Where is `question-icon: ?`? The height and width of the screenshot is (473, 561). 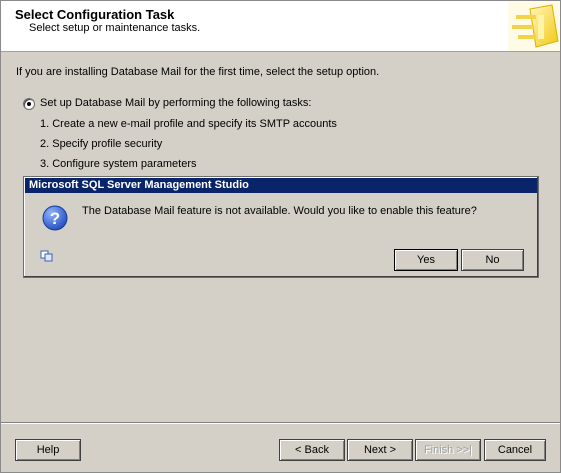
question-icon: ? is located at coordinates (55, 218).